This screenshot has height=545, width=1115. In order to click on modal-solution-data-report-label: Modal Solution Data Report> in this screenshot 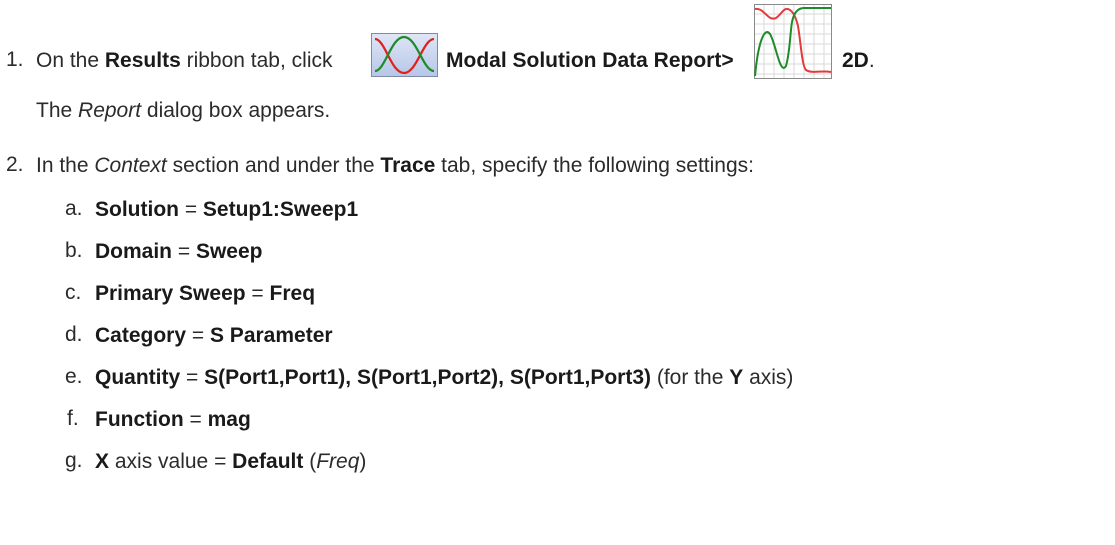, I will do `click(590, 60)`.